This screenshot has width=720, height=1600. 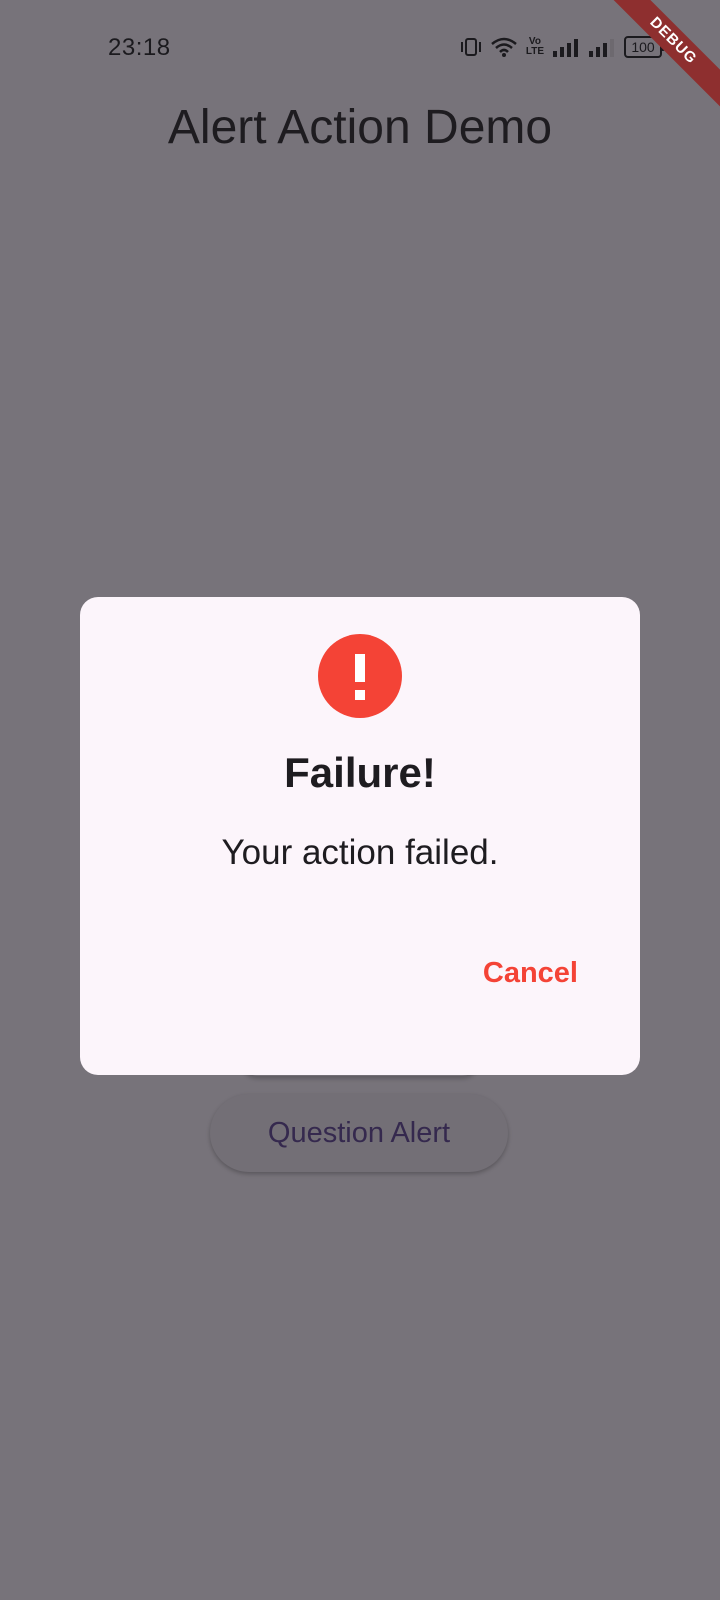 What do you see at coordinates (566, 47) in the screenshot?
I see `signal-icon-sim1` at bounding box center [566, 47].